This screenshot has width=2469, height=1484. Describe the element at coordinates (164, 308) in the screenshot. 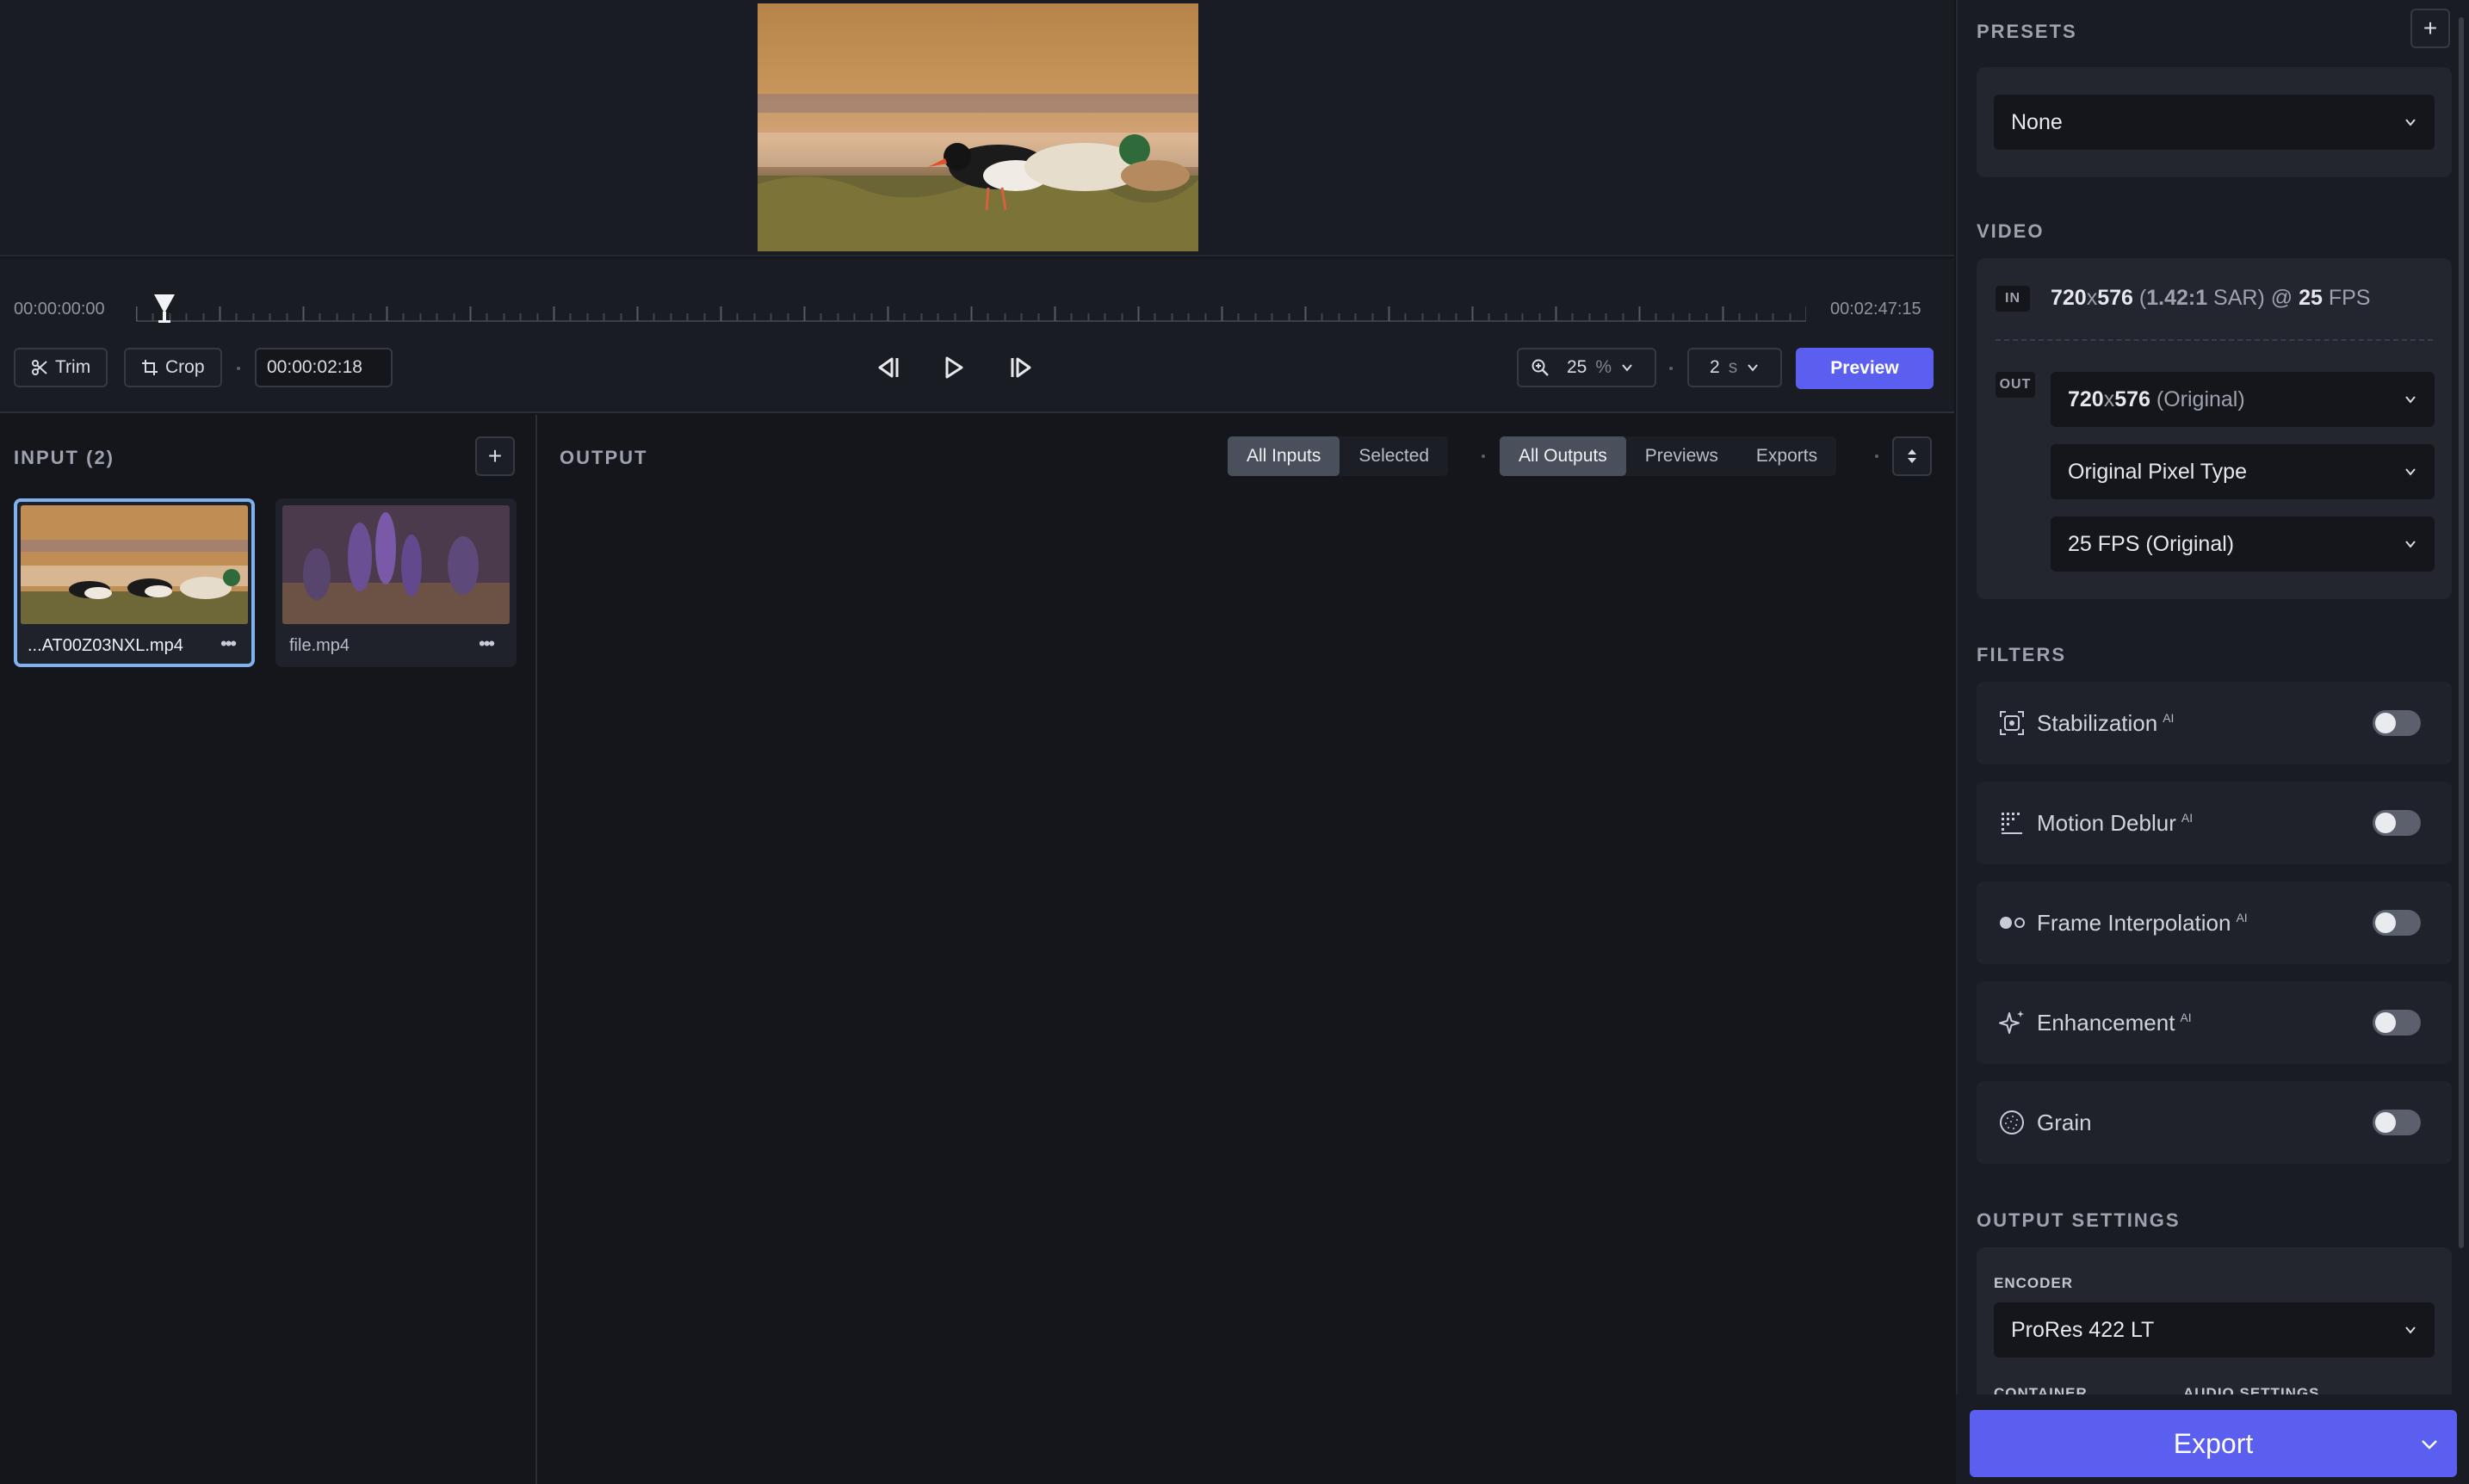

I see `playhead-handle` at that location.